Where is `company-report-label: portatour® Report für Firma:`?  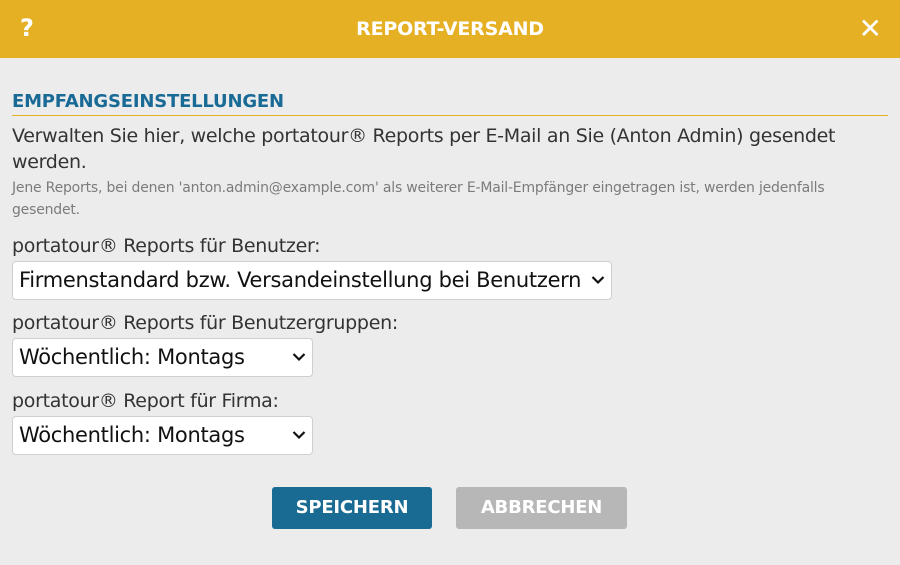 company-report-label: portatour® Report für Firma: is located at coordinates (145, 401).